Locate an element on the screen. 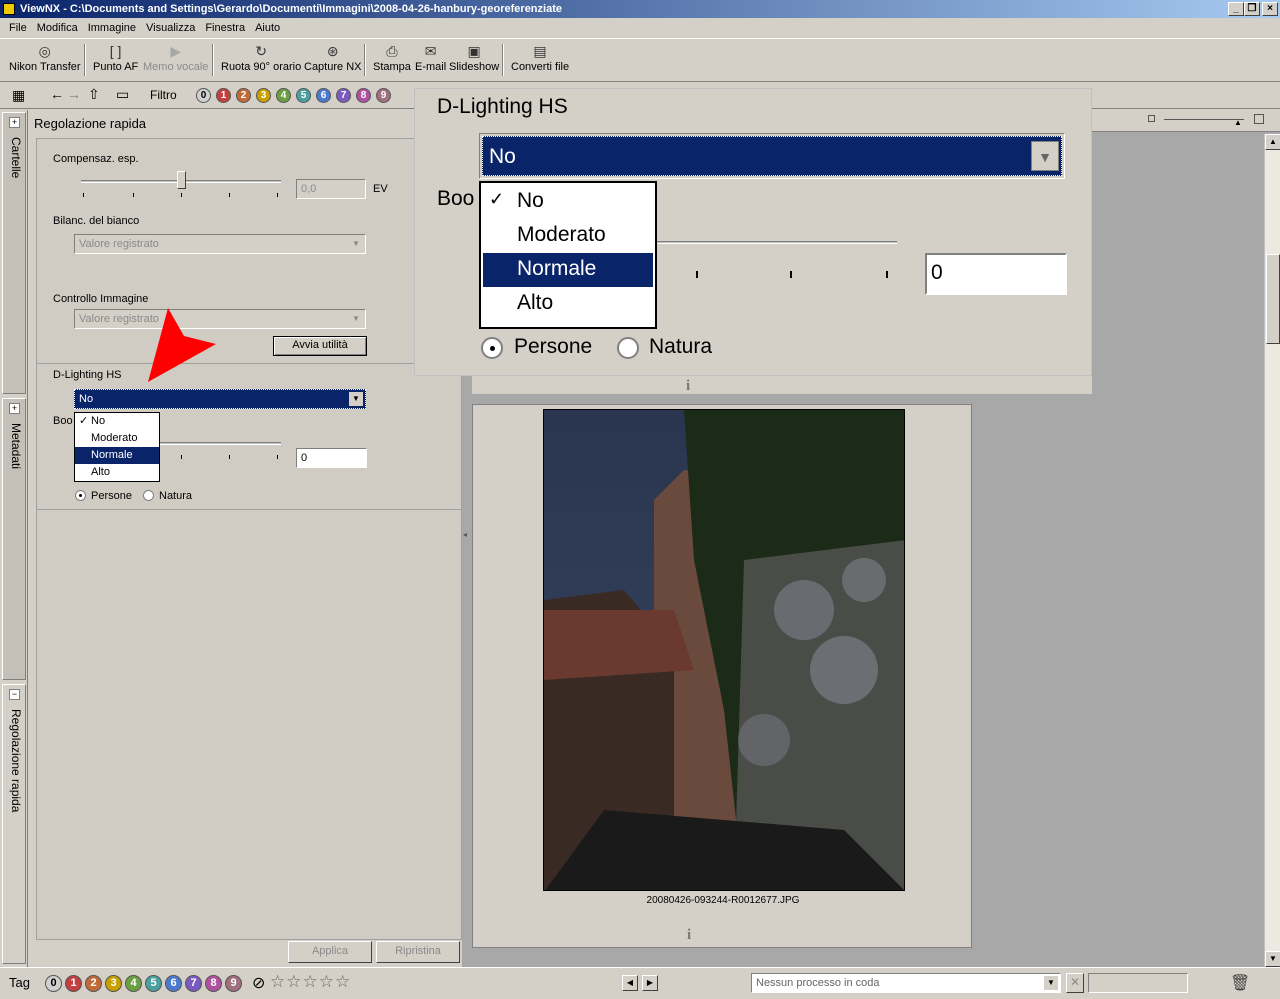  filter-rating-4: 4 is located at coordinates (283, 95).